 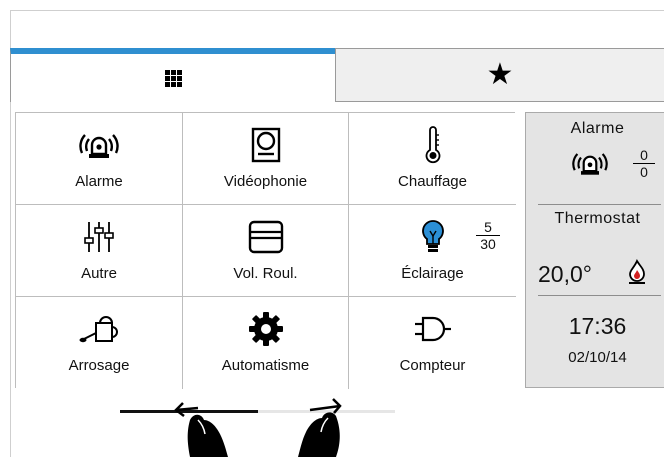 I want to click on tile-compteur: Compteur, so click(x=432, y=343).